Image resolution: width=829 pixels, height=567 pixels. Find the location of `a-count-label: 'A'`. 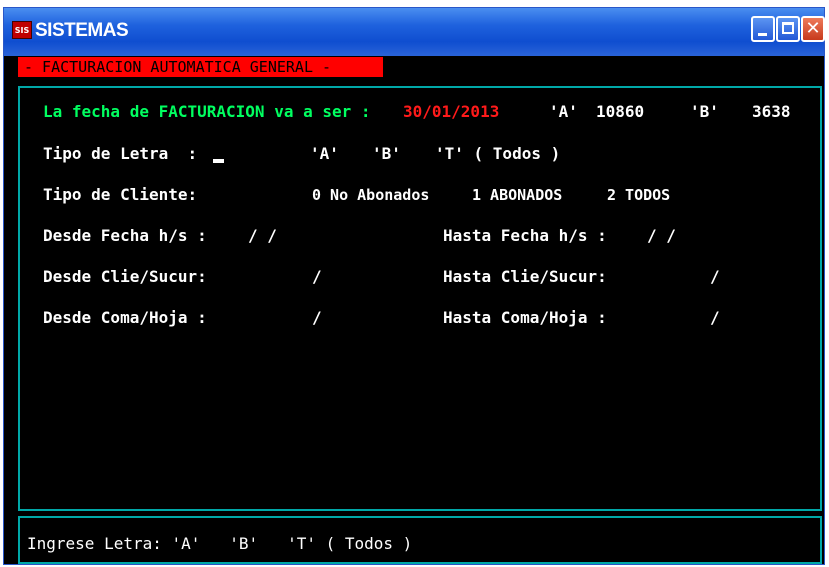

a-count-label: 'A' is located at coordinates (563, 111).